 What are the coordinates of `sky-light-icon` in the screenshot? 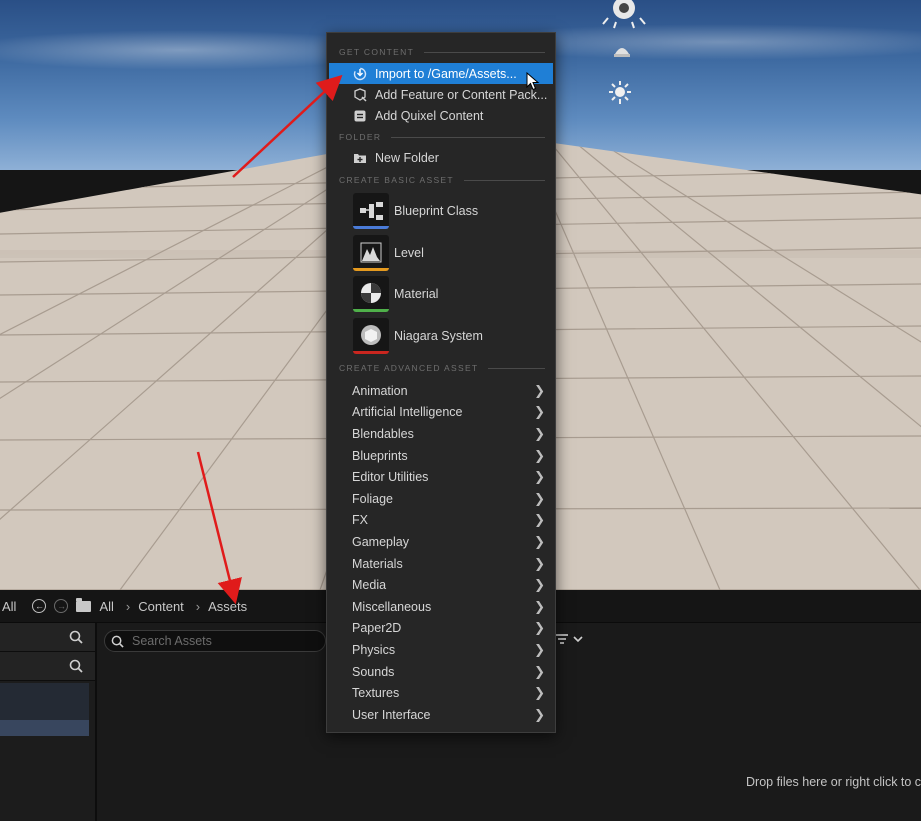 It's located at (624, 17).